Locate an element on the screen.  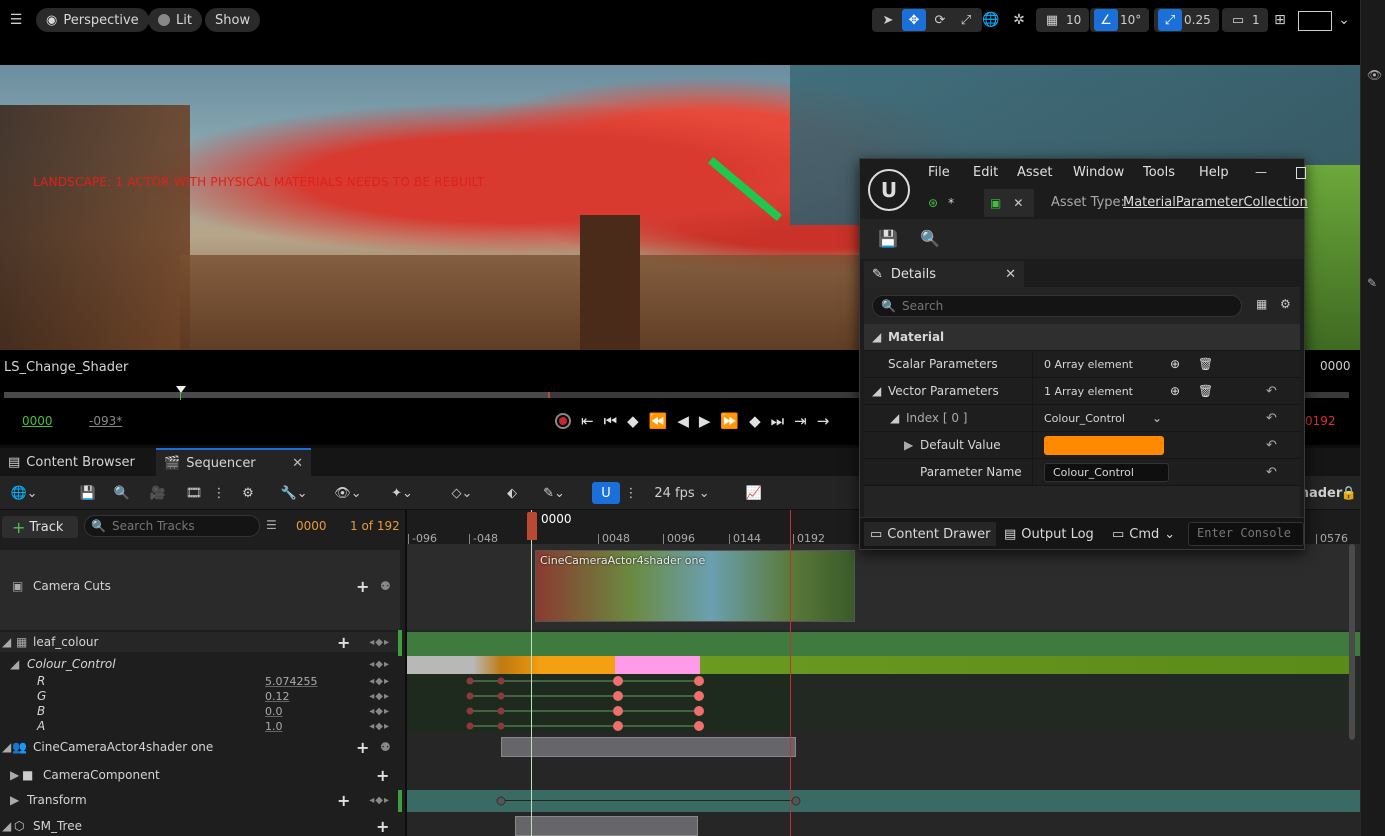
record-icon is located at coordinates (563, 421).